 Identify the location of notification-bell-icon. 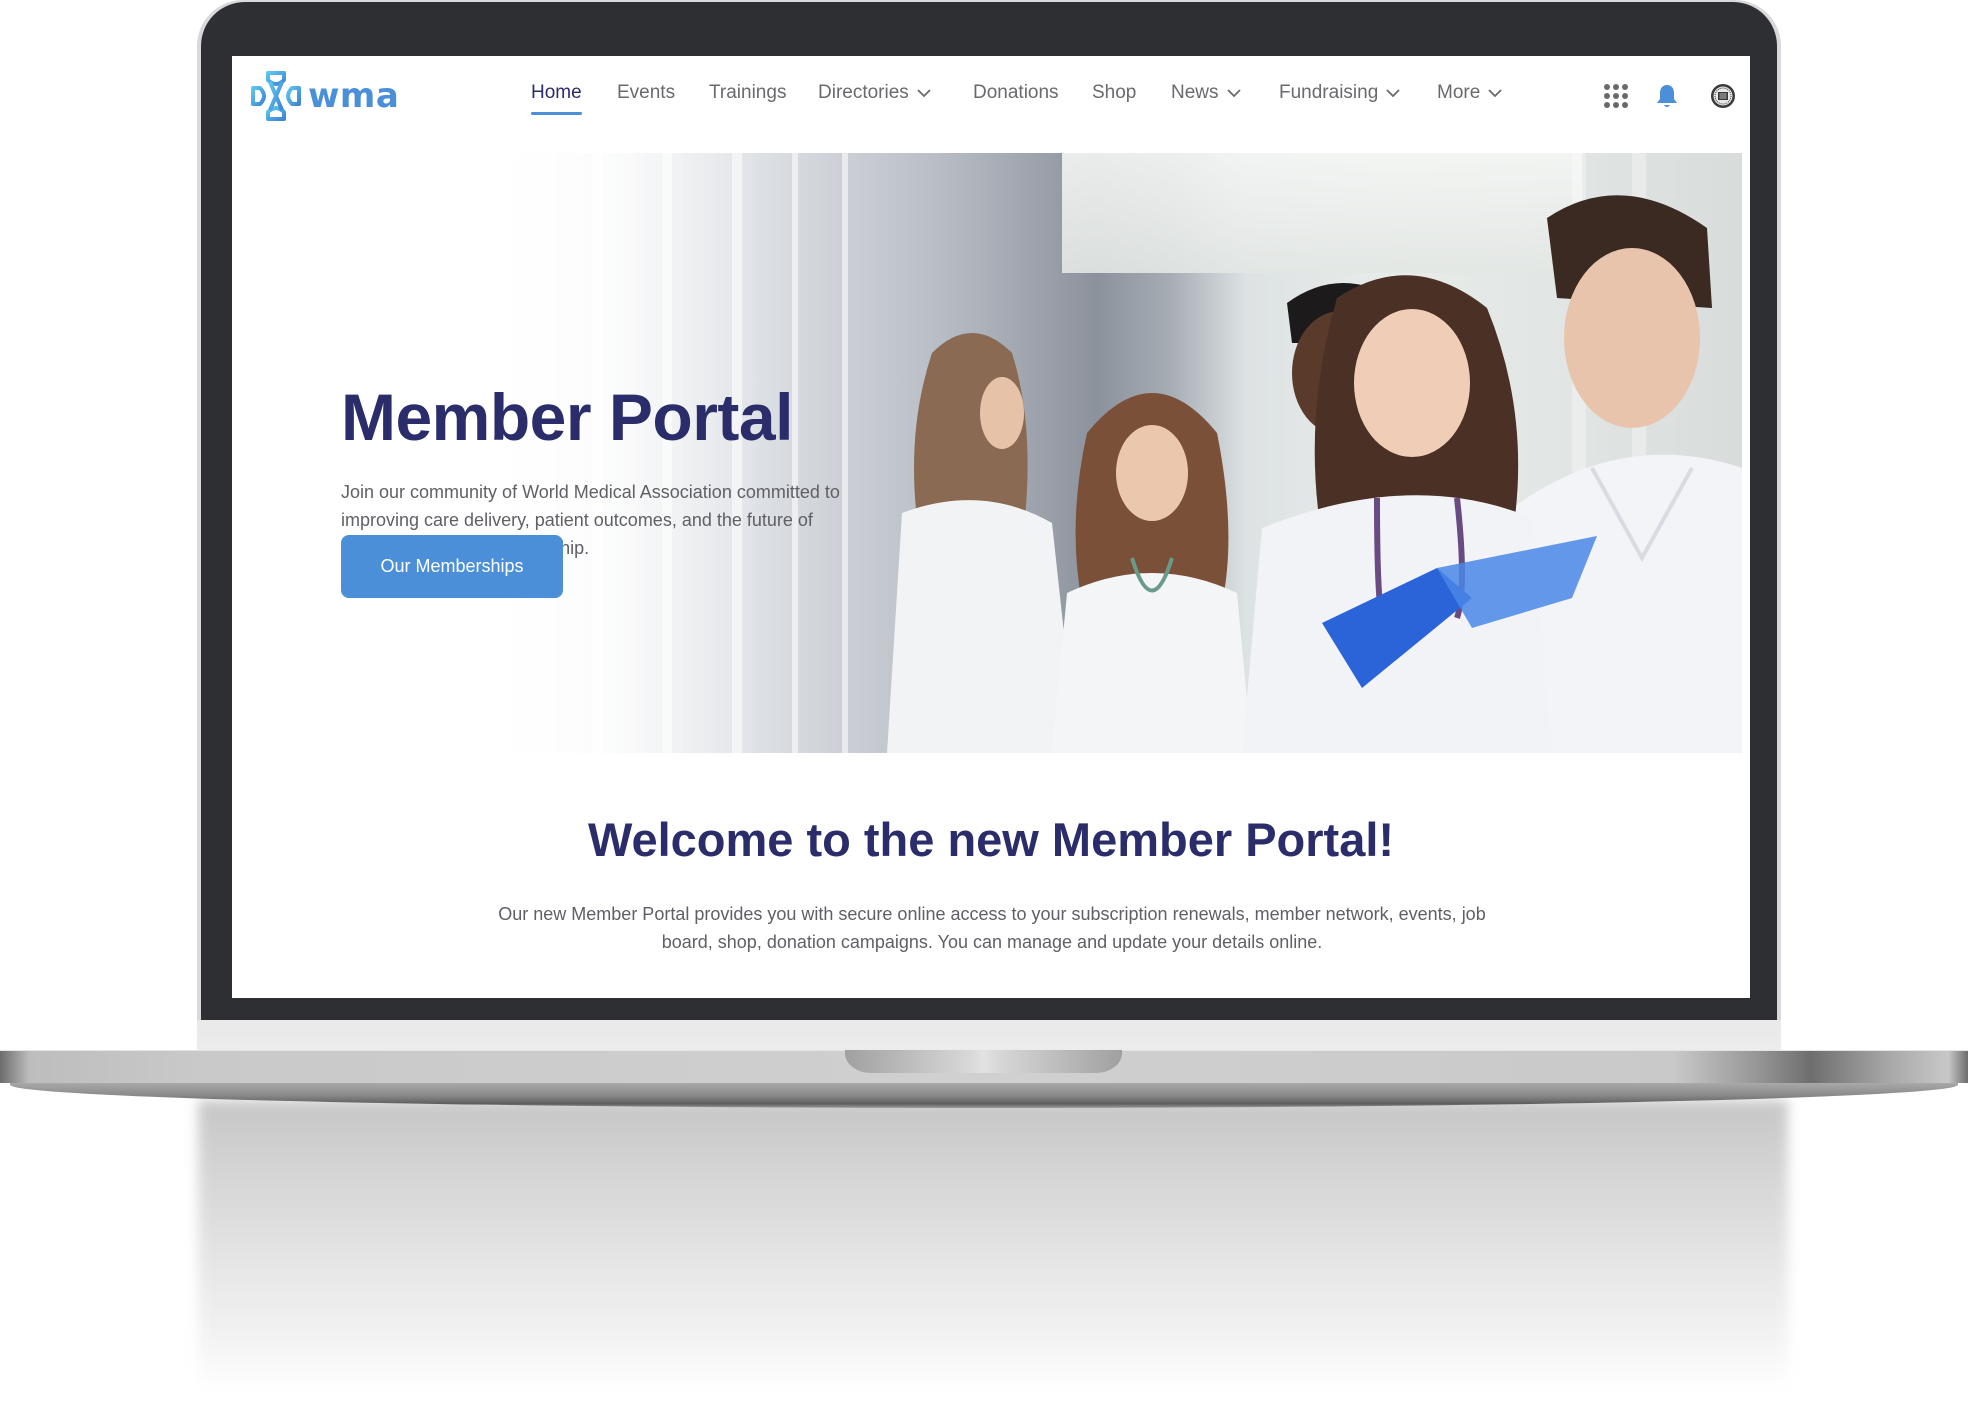
(1667, 98).